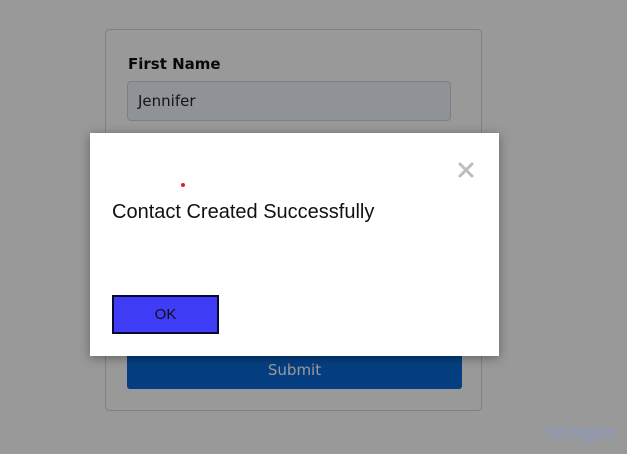 The height and width of the screenshot is (454, 627). Describe the element at coordinates (466, 170) in the screenshot. I see `close-icon` at that location.